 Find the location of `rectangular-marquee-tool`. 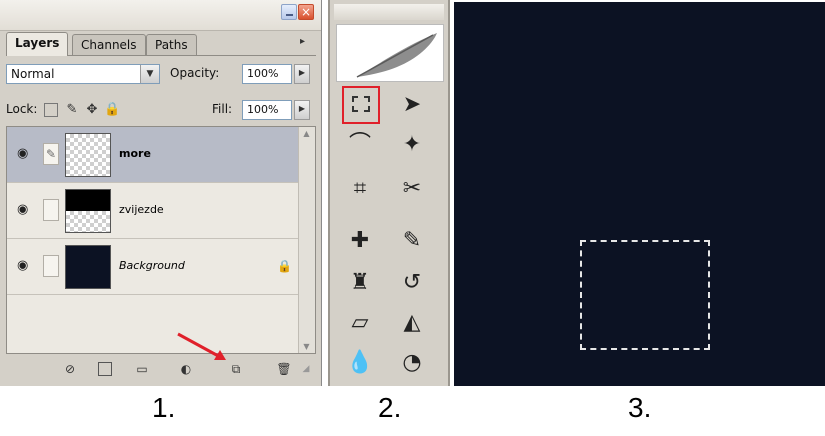

rectangular-marquee-tool is located at coordinates (361, 105).